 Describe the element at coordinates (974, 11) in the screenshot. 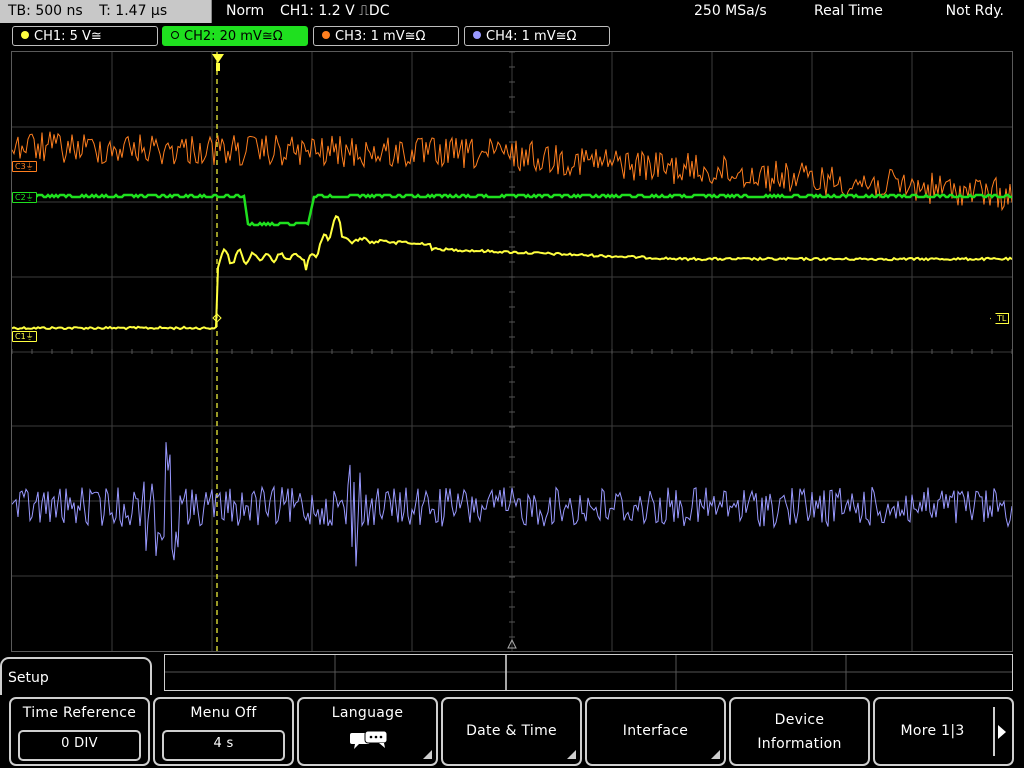

I see `acquisition-state: Not Rdy.` at that location.